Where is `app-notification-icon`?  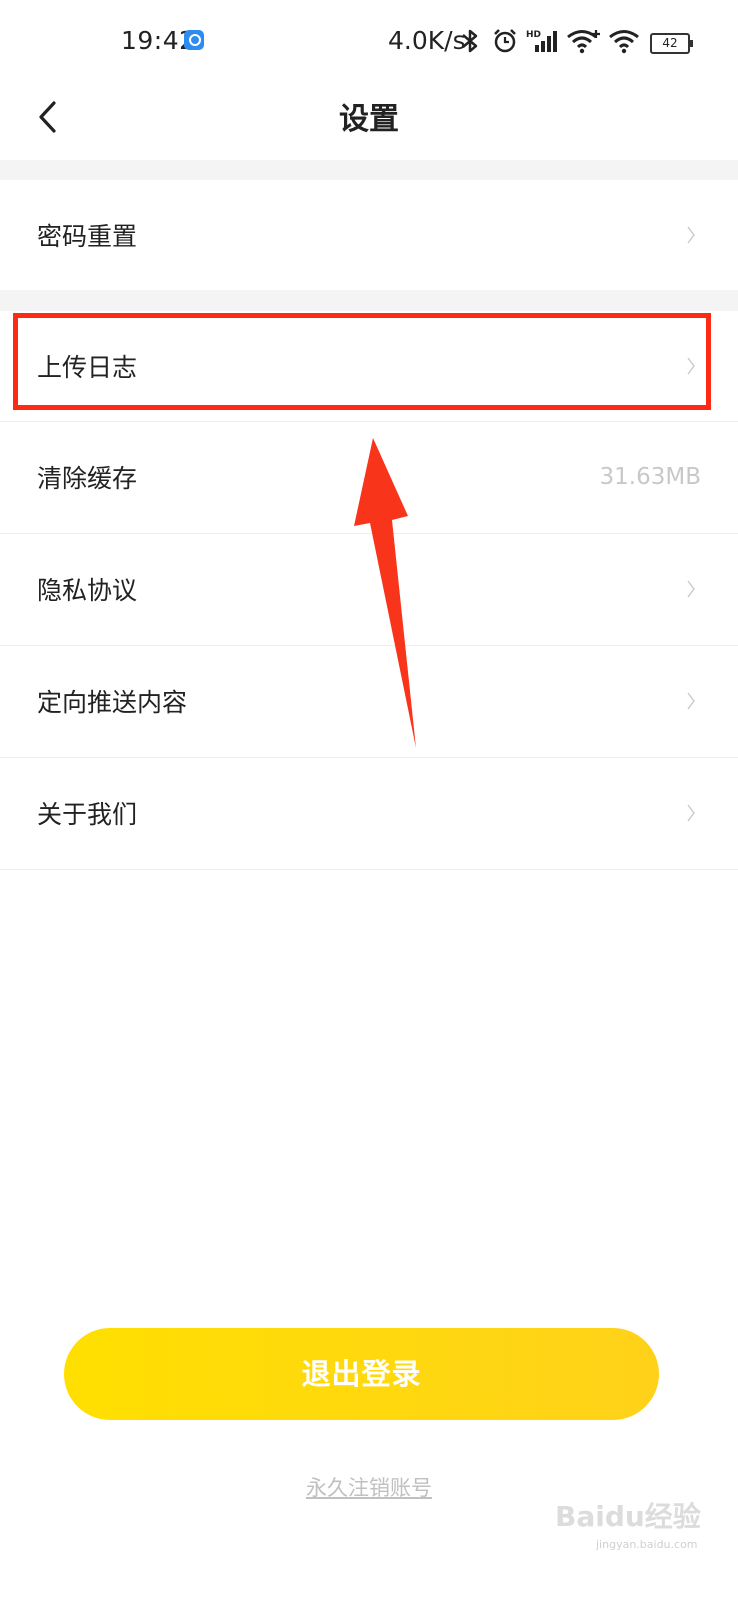 app-notification-icon is located at coordinates (194, 40).